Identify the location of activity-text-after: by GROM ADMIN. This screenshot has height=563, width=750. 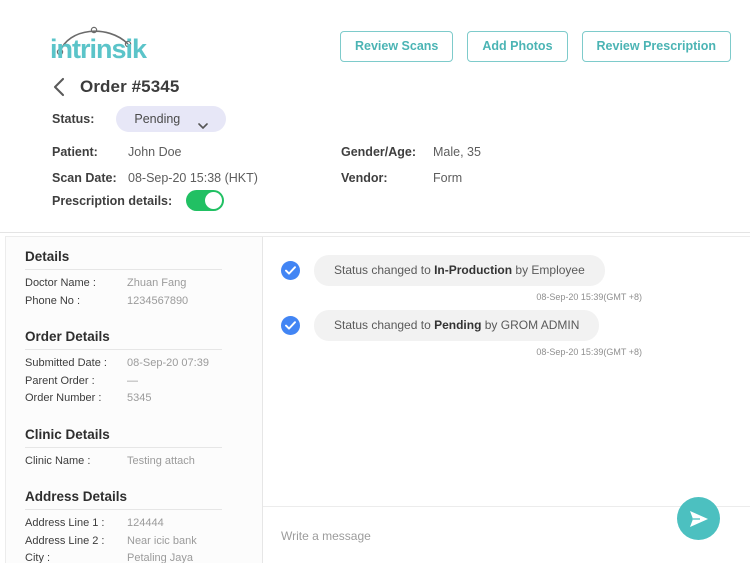
(530, 325).